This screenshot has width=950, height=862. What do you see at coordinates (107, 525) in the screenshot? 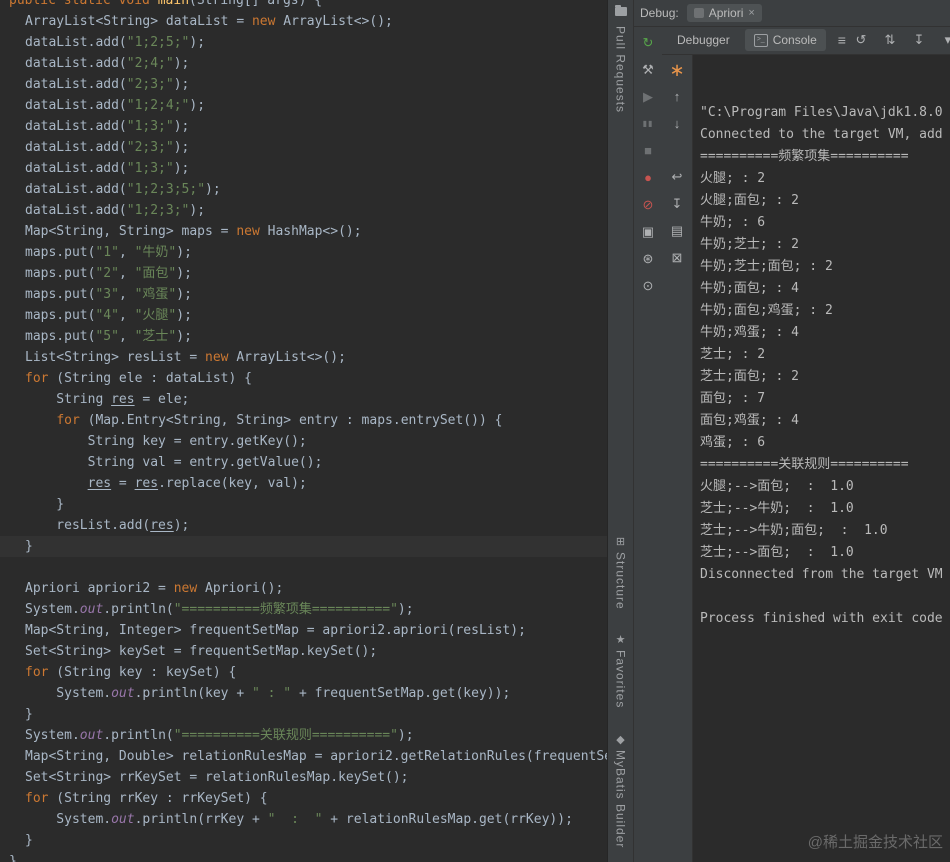
I see `code-line: resList.add(res);` at bounding box center [107, 525].